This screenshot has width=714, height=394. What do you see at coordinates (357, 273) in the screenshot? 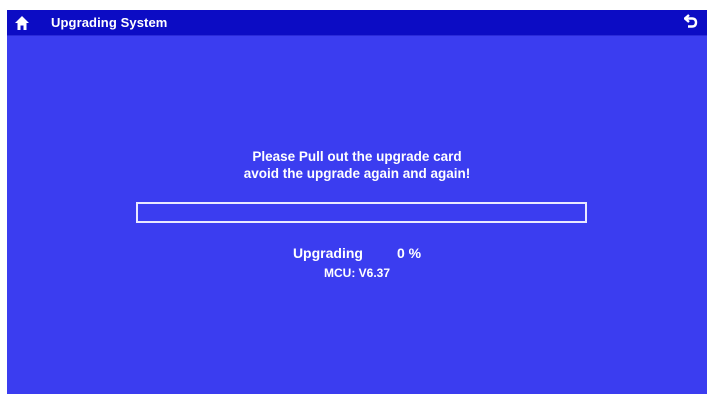
I see `mcu-version: MCU: V6.37` at bounding box center [357, 273].